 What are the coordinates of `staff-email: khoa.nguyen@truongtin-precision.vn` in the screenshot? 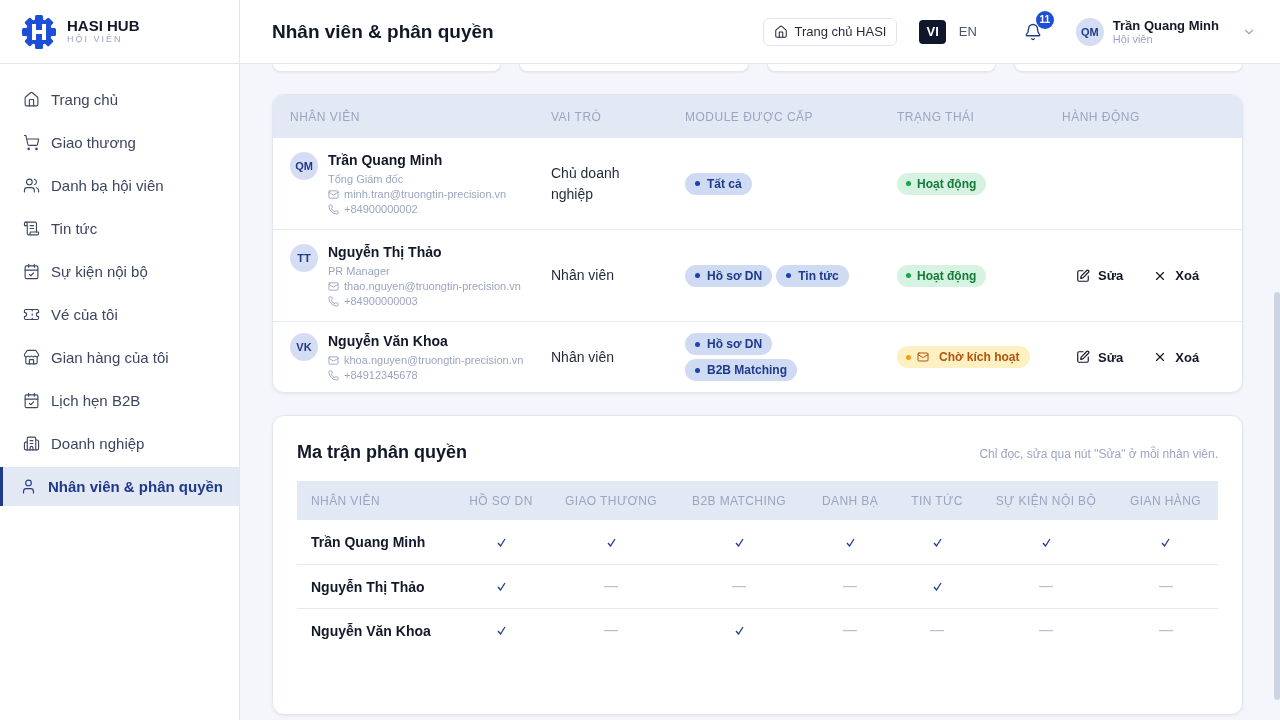 It's located at (434, 360).